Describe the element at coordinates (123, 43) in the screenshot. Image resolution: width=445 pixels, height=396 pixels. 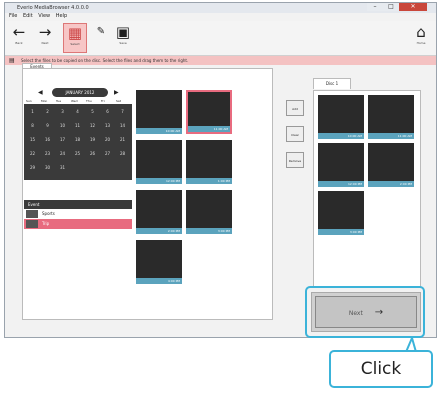
I see `save-label: Save` at that location.